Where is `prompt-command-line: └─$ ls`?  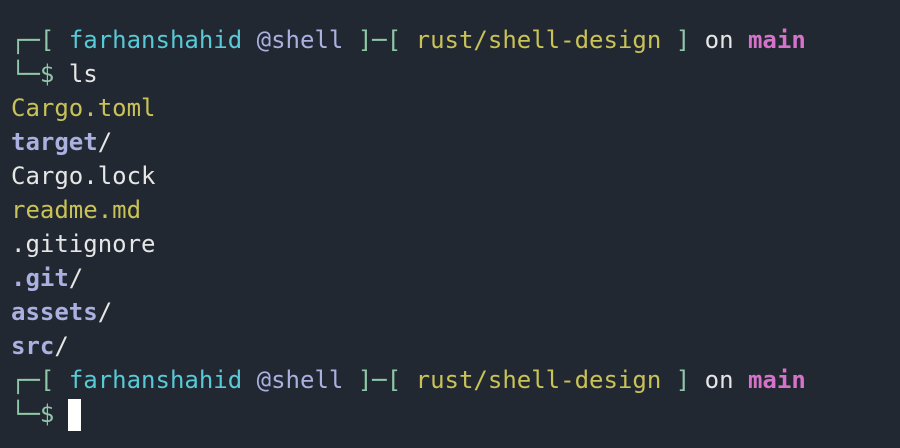
prompt-command-line: └─$ ls is located at coordinates (54, 74).